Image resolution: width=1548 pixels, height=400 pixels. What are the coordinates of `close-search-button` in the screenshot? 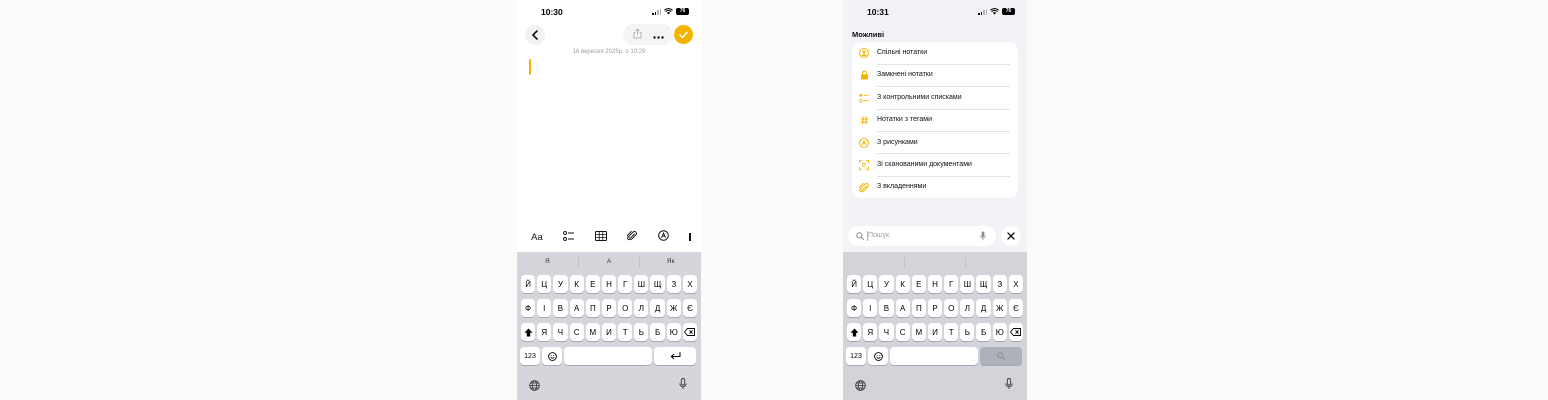 It's located at (1011, 236).